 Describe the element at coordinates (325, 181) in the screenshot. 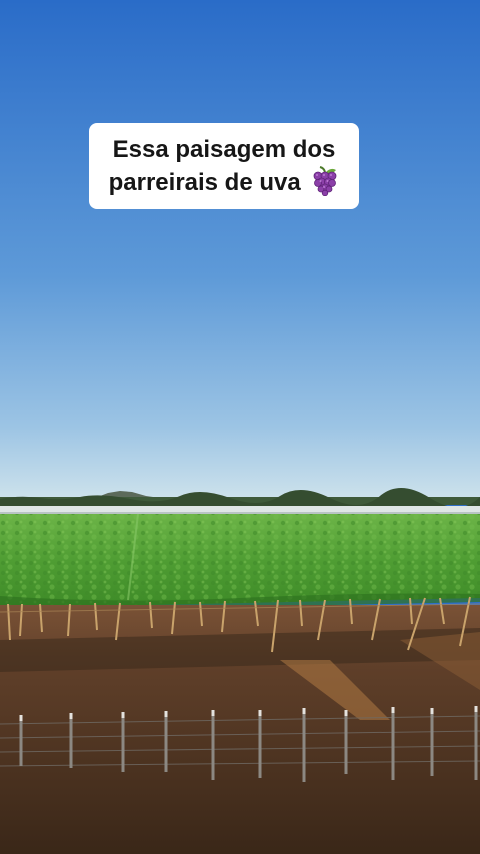

I see `grapes-icon` at that location.